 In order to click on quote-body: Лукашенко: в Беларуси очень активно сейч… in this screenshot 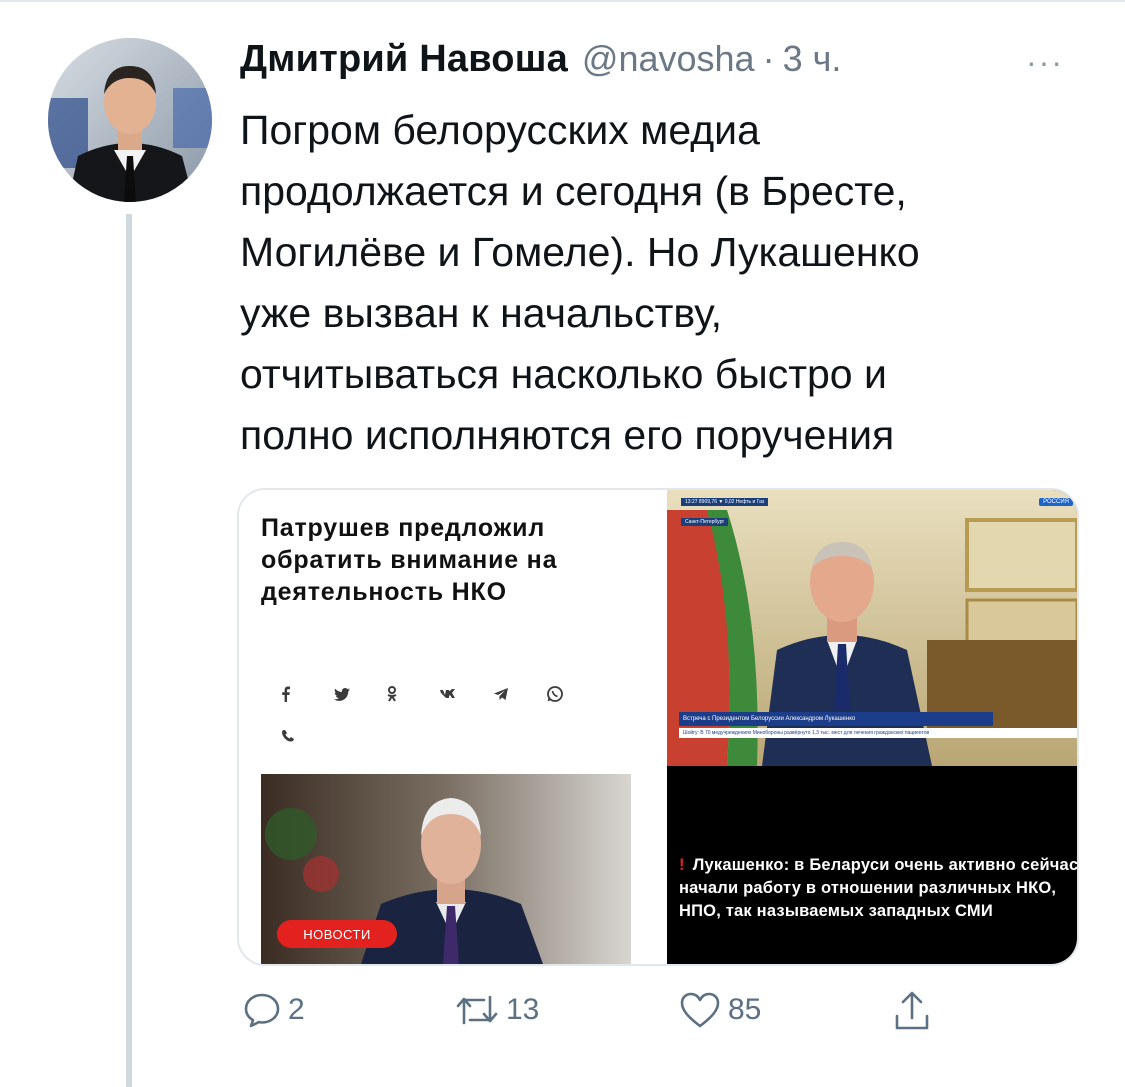, I will do `click(879, 888)`.